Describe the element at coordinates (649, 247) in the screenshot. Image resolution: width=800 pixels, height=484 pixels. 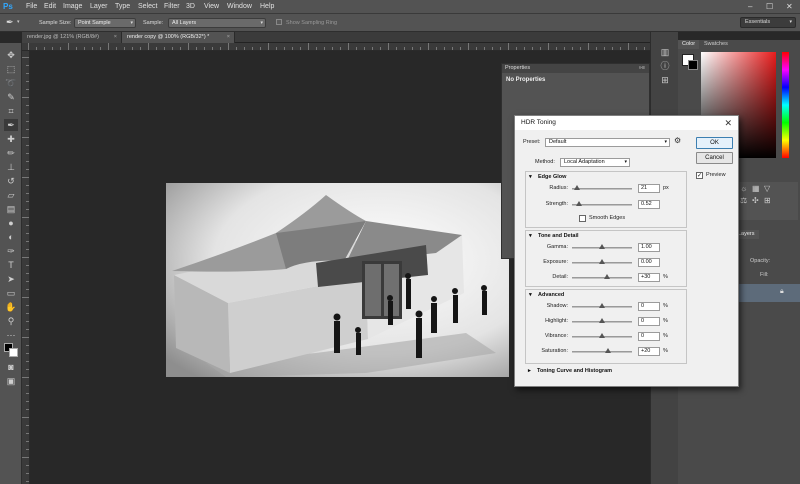
I see `gamma-input: 1.00` at that location.